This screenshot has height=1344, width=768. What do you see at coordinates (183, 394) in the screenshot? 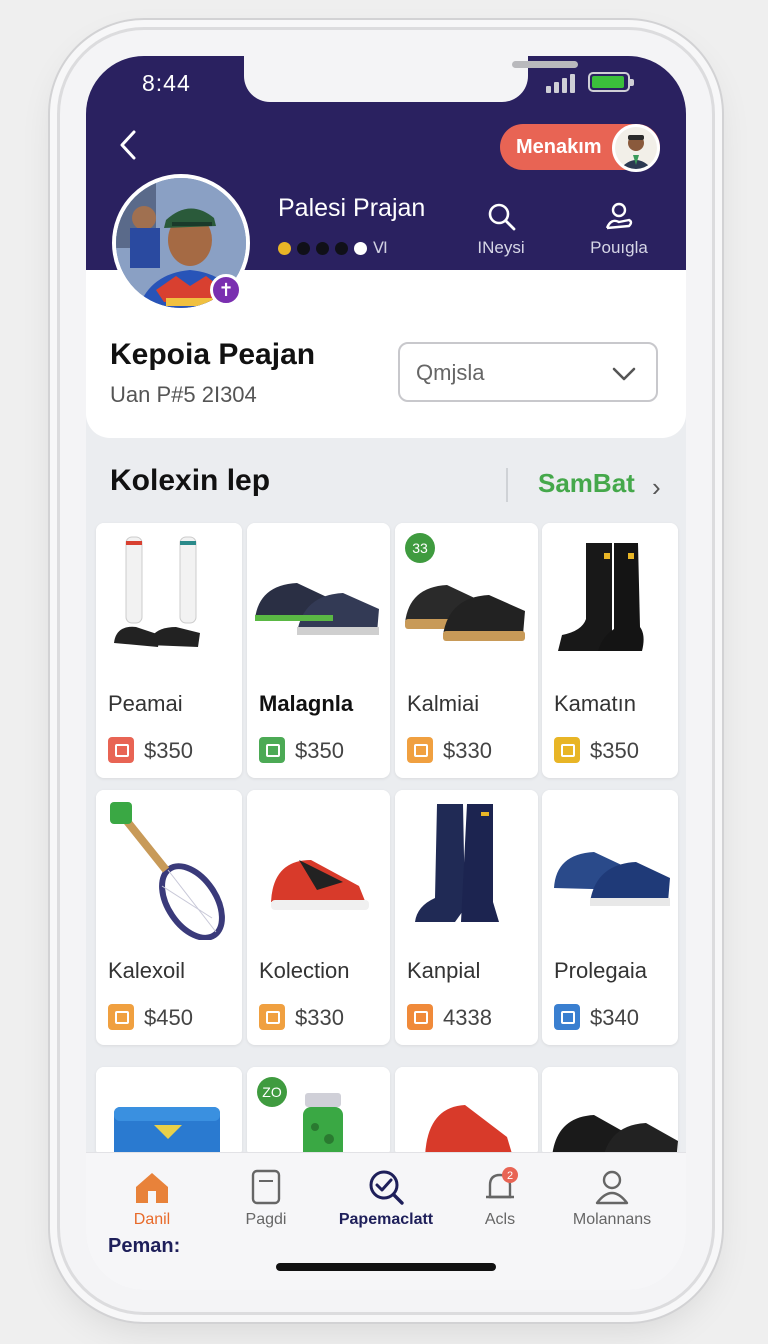
I see `profile-id: Uan P#5 2I304` at bounding box center [183, 394].